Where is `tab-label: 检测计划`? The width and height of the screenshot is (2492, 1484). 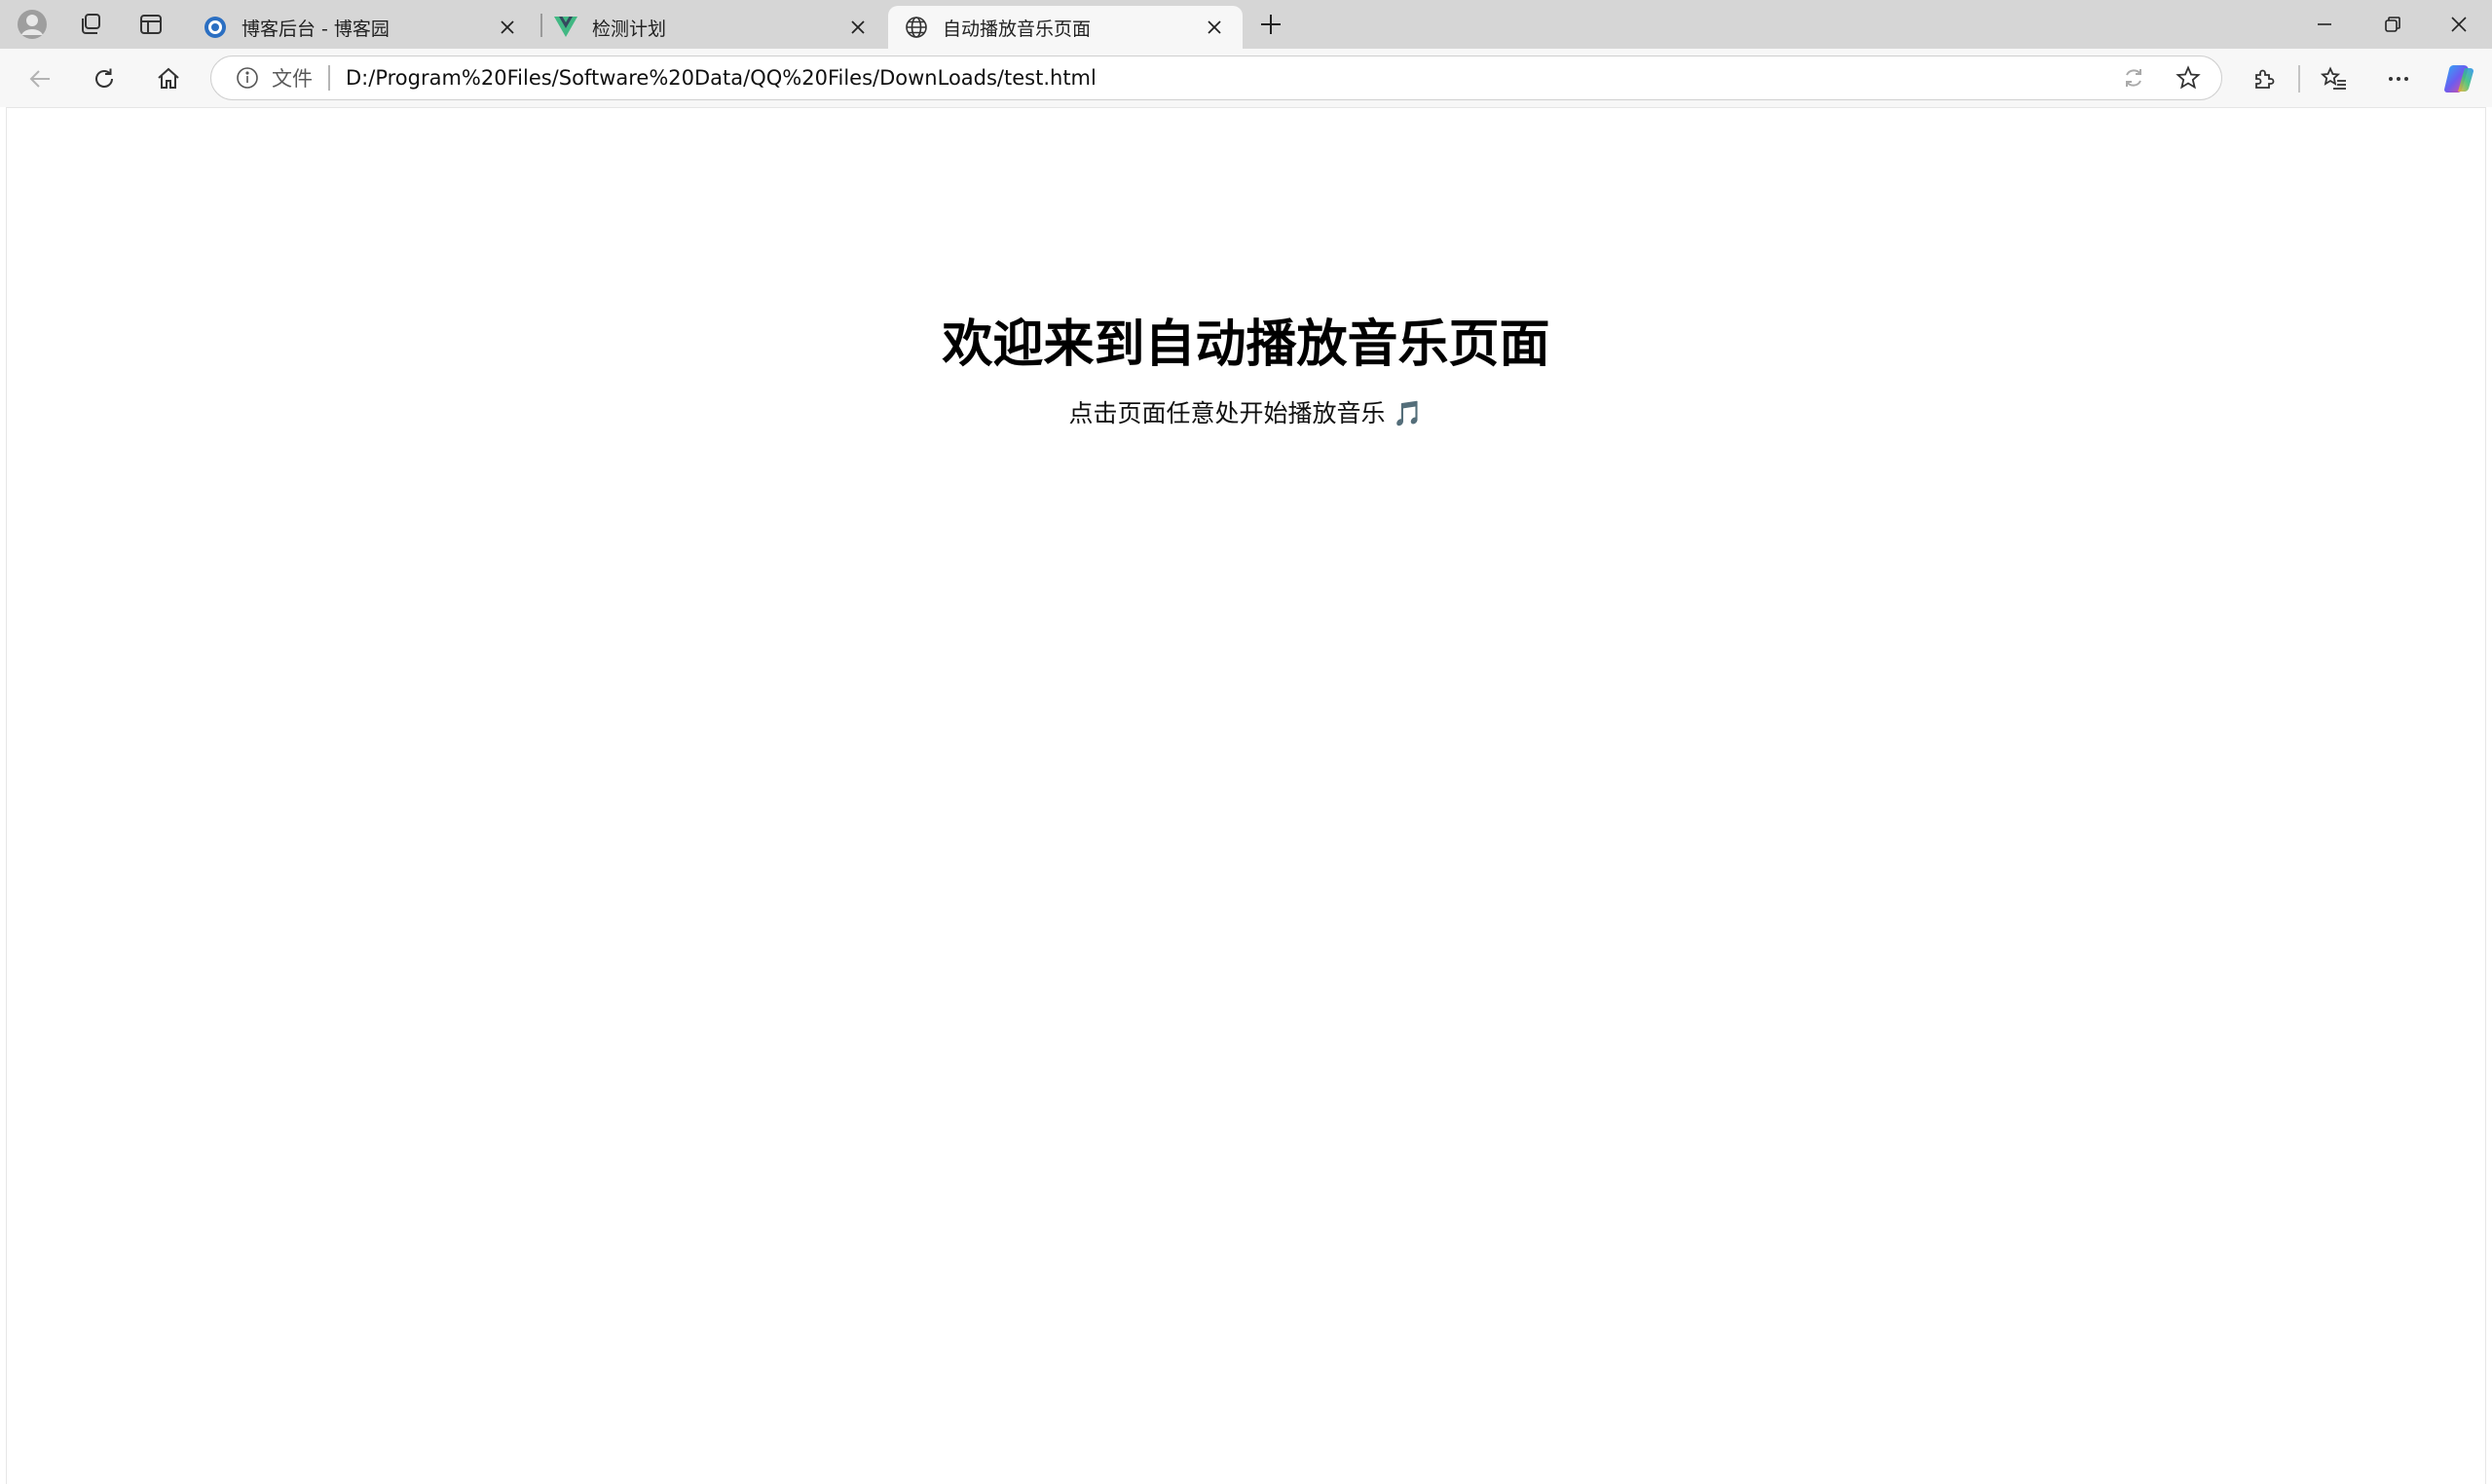 tab-label: 检测计划 is located at coordinates (629, 29).